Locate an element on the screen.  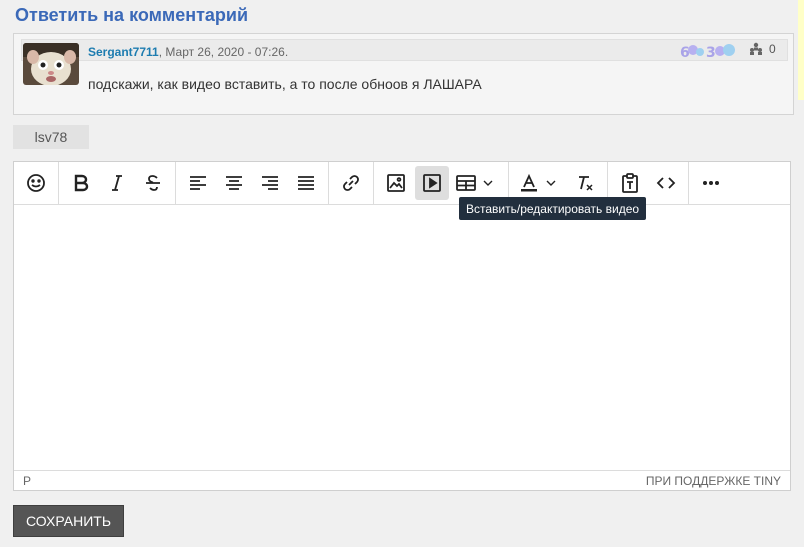
post-date: , Март 26, 2020 - 07:26. is located at coordinates (223, 52).